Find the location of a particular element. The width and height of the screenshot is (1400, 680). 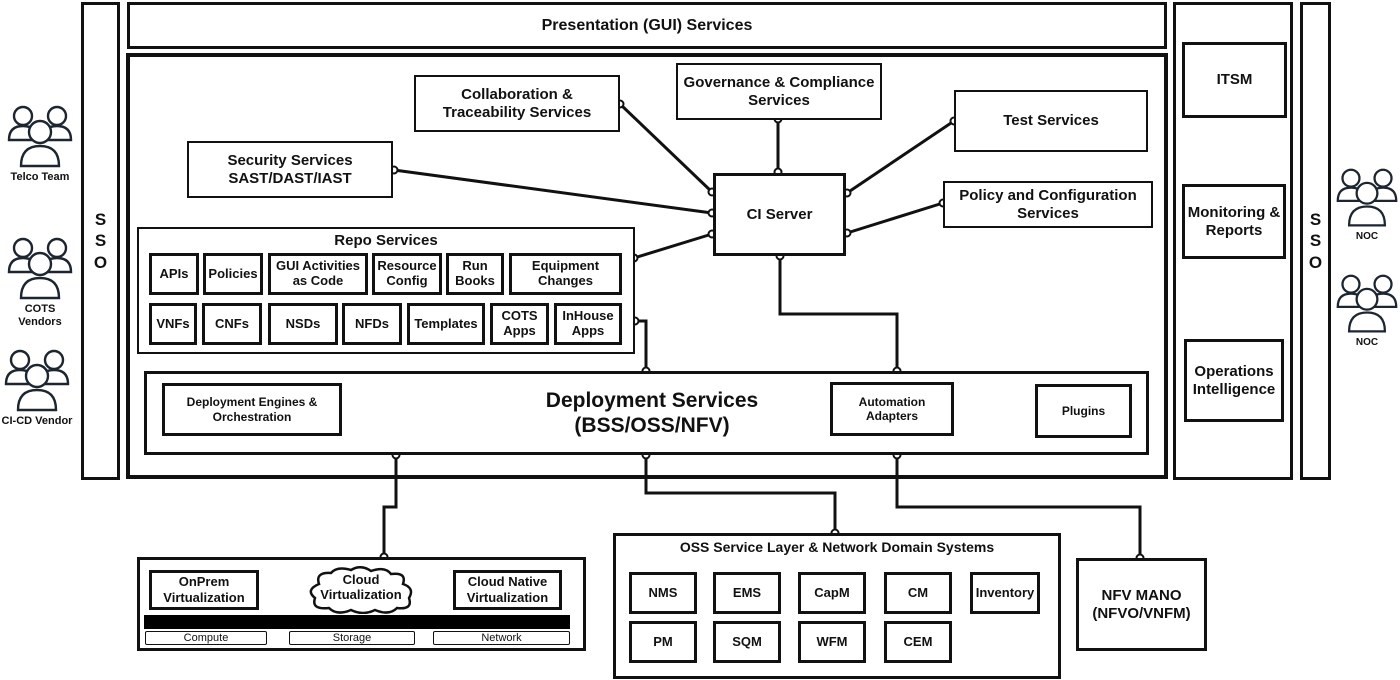

repo-item-label: Resource Config is located at coordinates (407, 273).